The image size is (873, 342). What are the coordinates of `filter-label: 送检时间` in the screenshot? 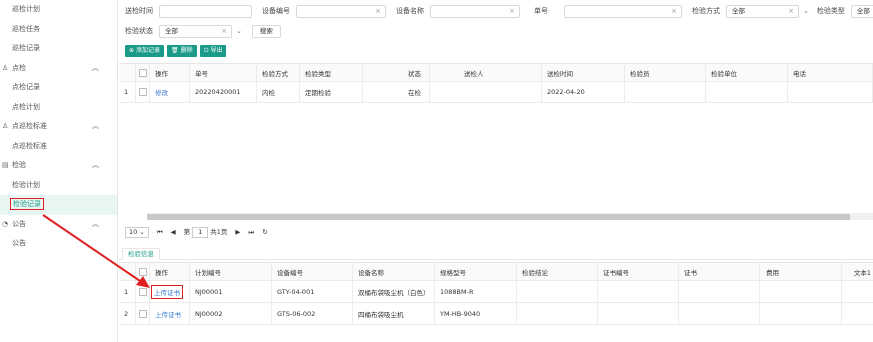 It's located at (139, 11).